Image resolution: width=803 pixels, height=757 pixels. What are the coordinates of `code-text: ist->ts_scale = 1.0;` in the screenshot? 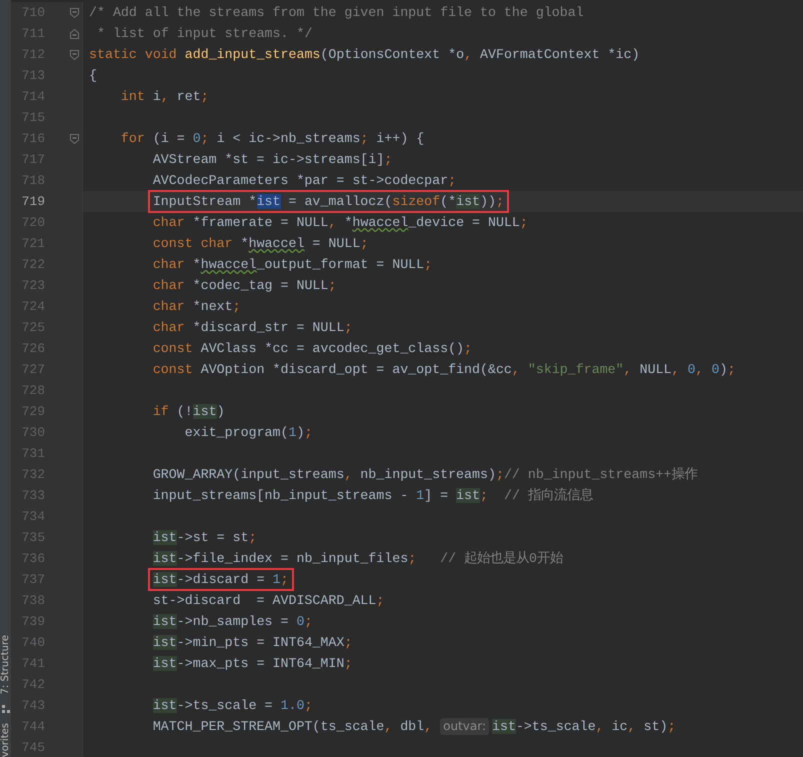 It's located at (232, 706).